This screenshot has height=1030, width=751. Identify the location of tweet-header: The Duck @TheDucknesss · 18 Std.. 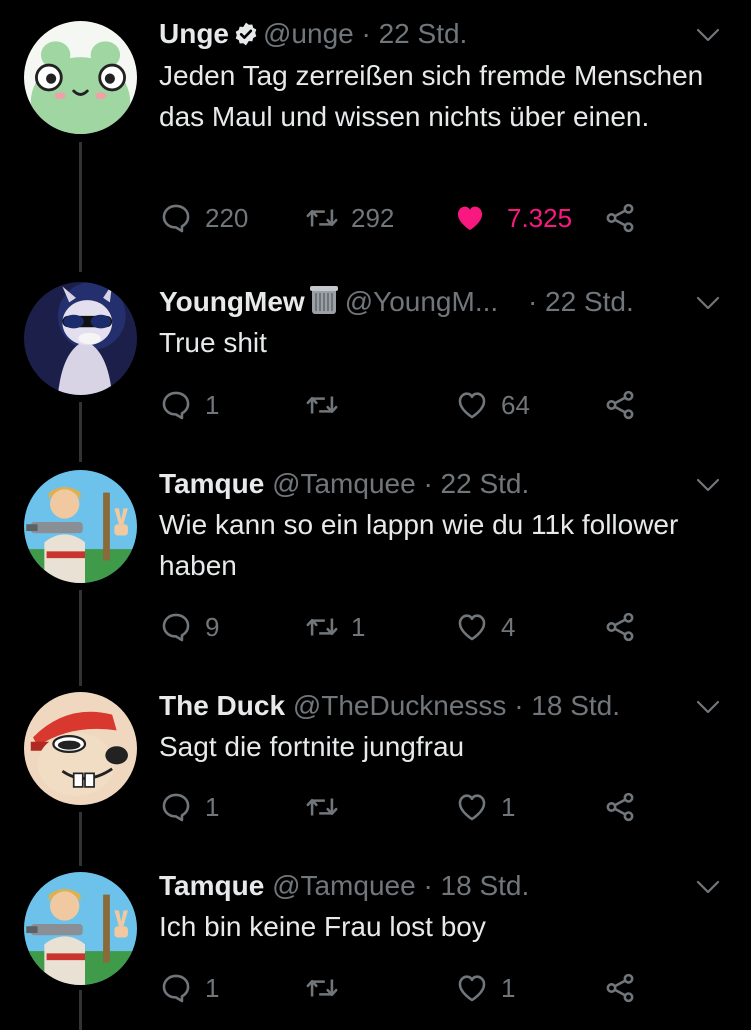
(435, 706).